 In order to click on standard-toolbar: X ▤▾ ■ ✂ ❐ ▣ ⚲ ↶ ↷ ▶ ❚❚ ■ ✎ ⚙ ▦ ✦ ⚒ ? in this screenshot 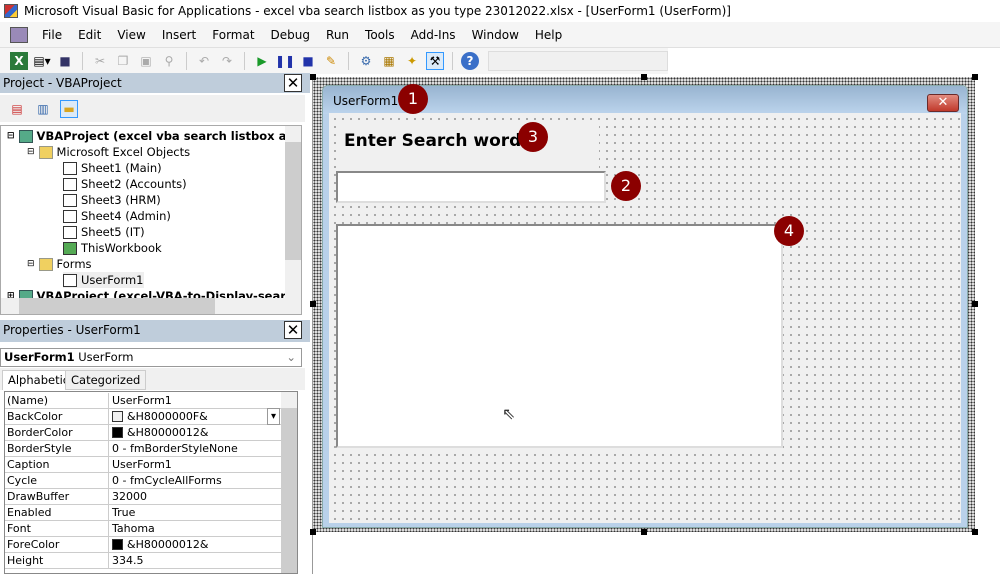, I will do `click(334, 61)`.